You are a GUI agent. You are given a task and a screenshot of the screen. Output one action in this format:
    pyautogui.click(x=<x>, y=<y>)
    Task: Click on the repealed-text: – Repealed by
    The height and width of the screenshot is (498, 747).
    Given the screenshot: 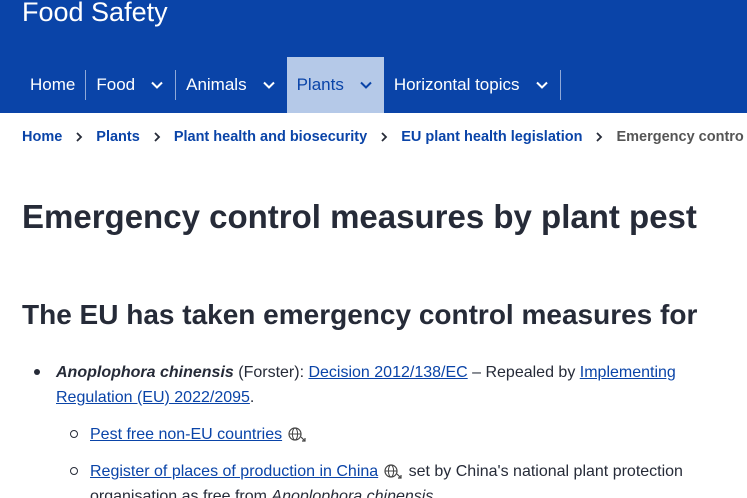 What is the action you would take?
    pyautogui.click(x=523, y=372)
    